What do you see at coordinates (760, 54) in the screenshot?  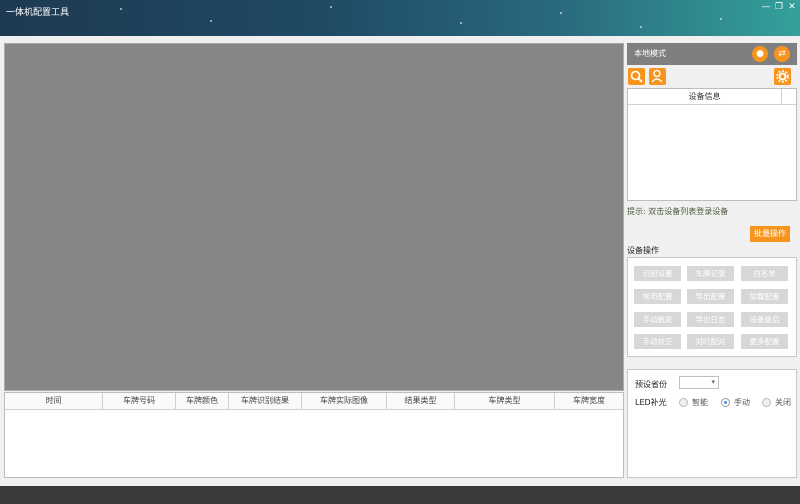 I see `camera-icon: ●` at bounding box center [760, 54].